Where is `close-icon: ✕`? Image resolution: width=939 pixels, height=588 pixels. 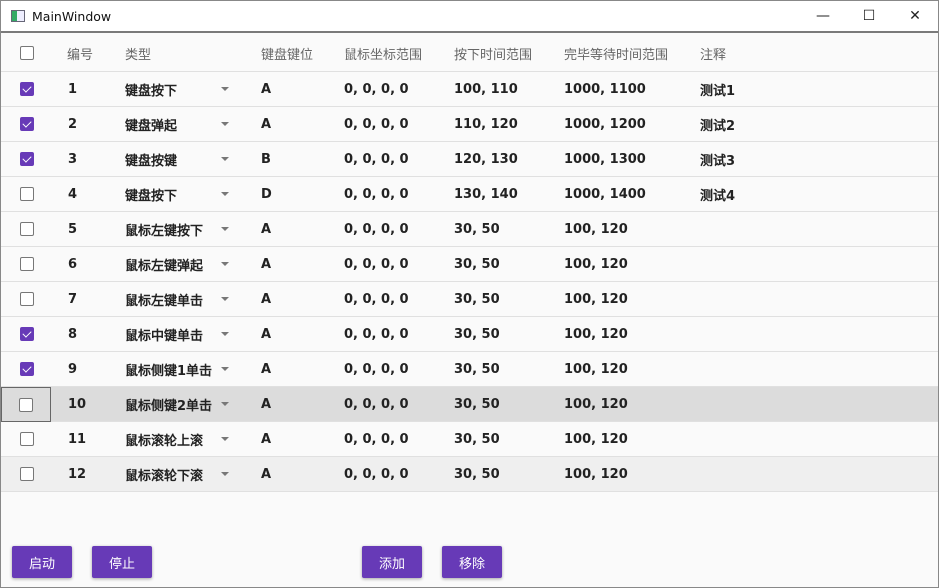
close-icon: ✕ is located at coordinates (915, 16).